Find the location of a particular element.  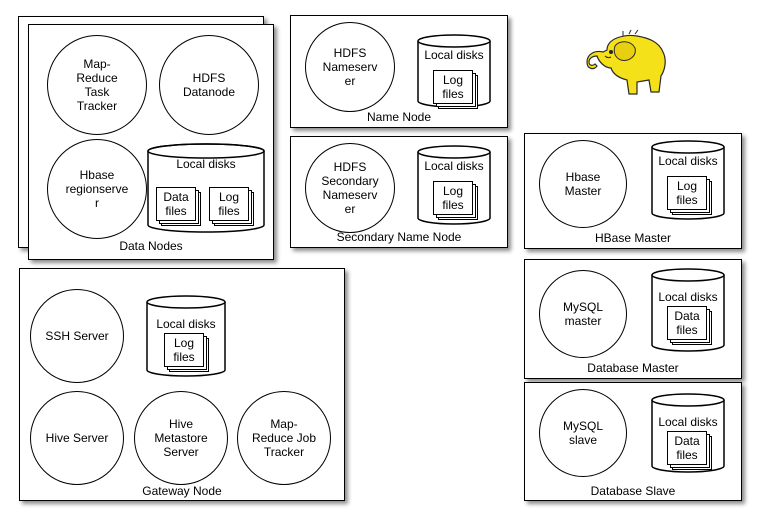

datanode-circle: HDFS Datanode is located at coordinates (209, 85).